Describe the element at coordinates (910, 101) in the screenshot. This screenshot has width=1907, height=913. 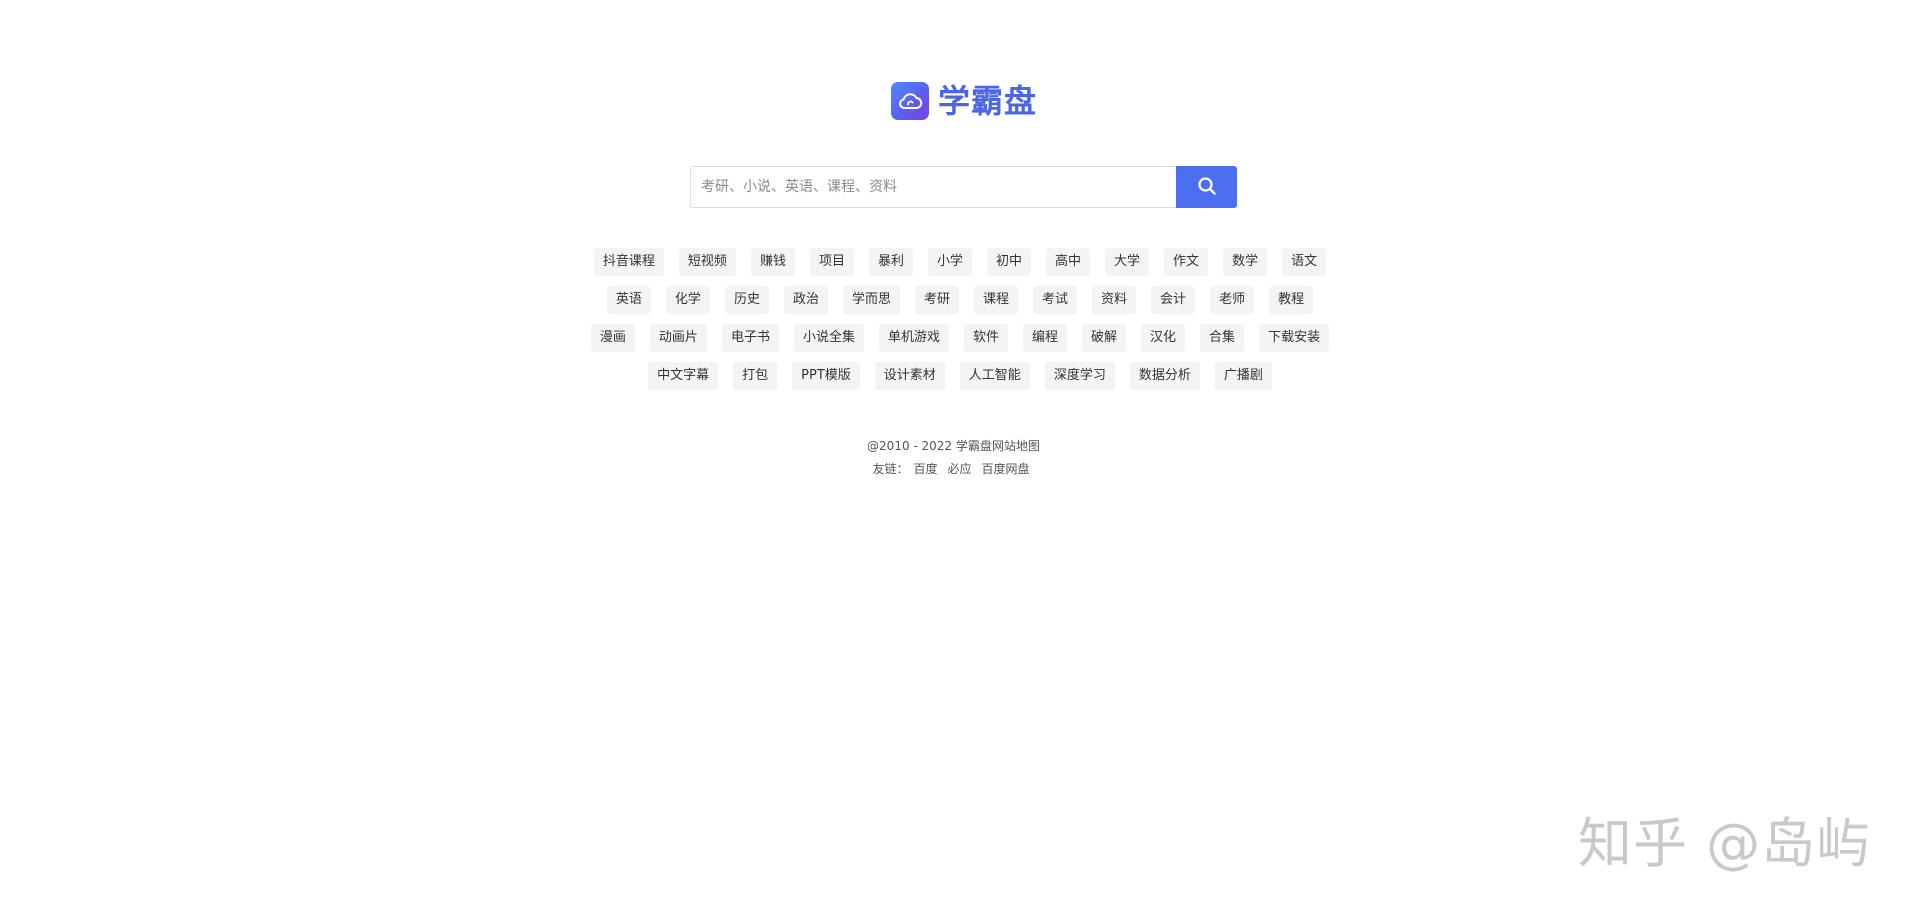
I see `cloud-icon` at that location.